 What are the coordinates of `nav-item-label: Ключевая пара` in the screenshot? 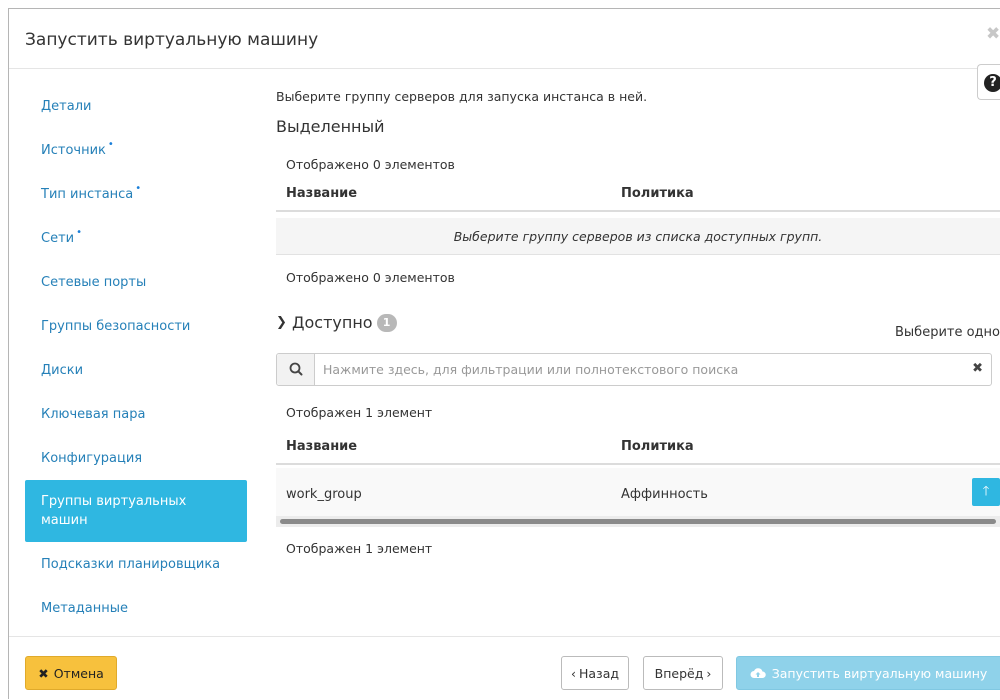 It's located at (93, 414).